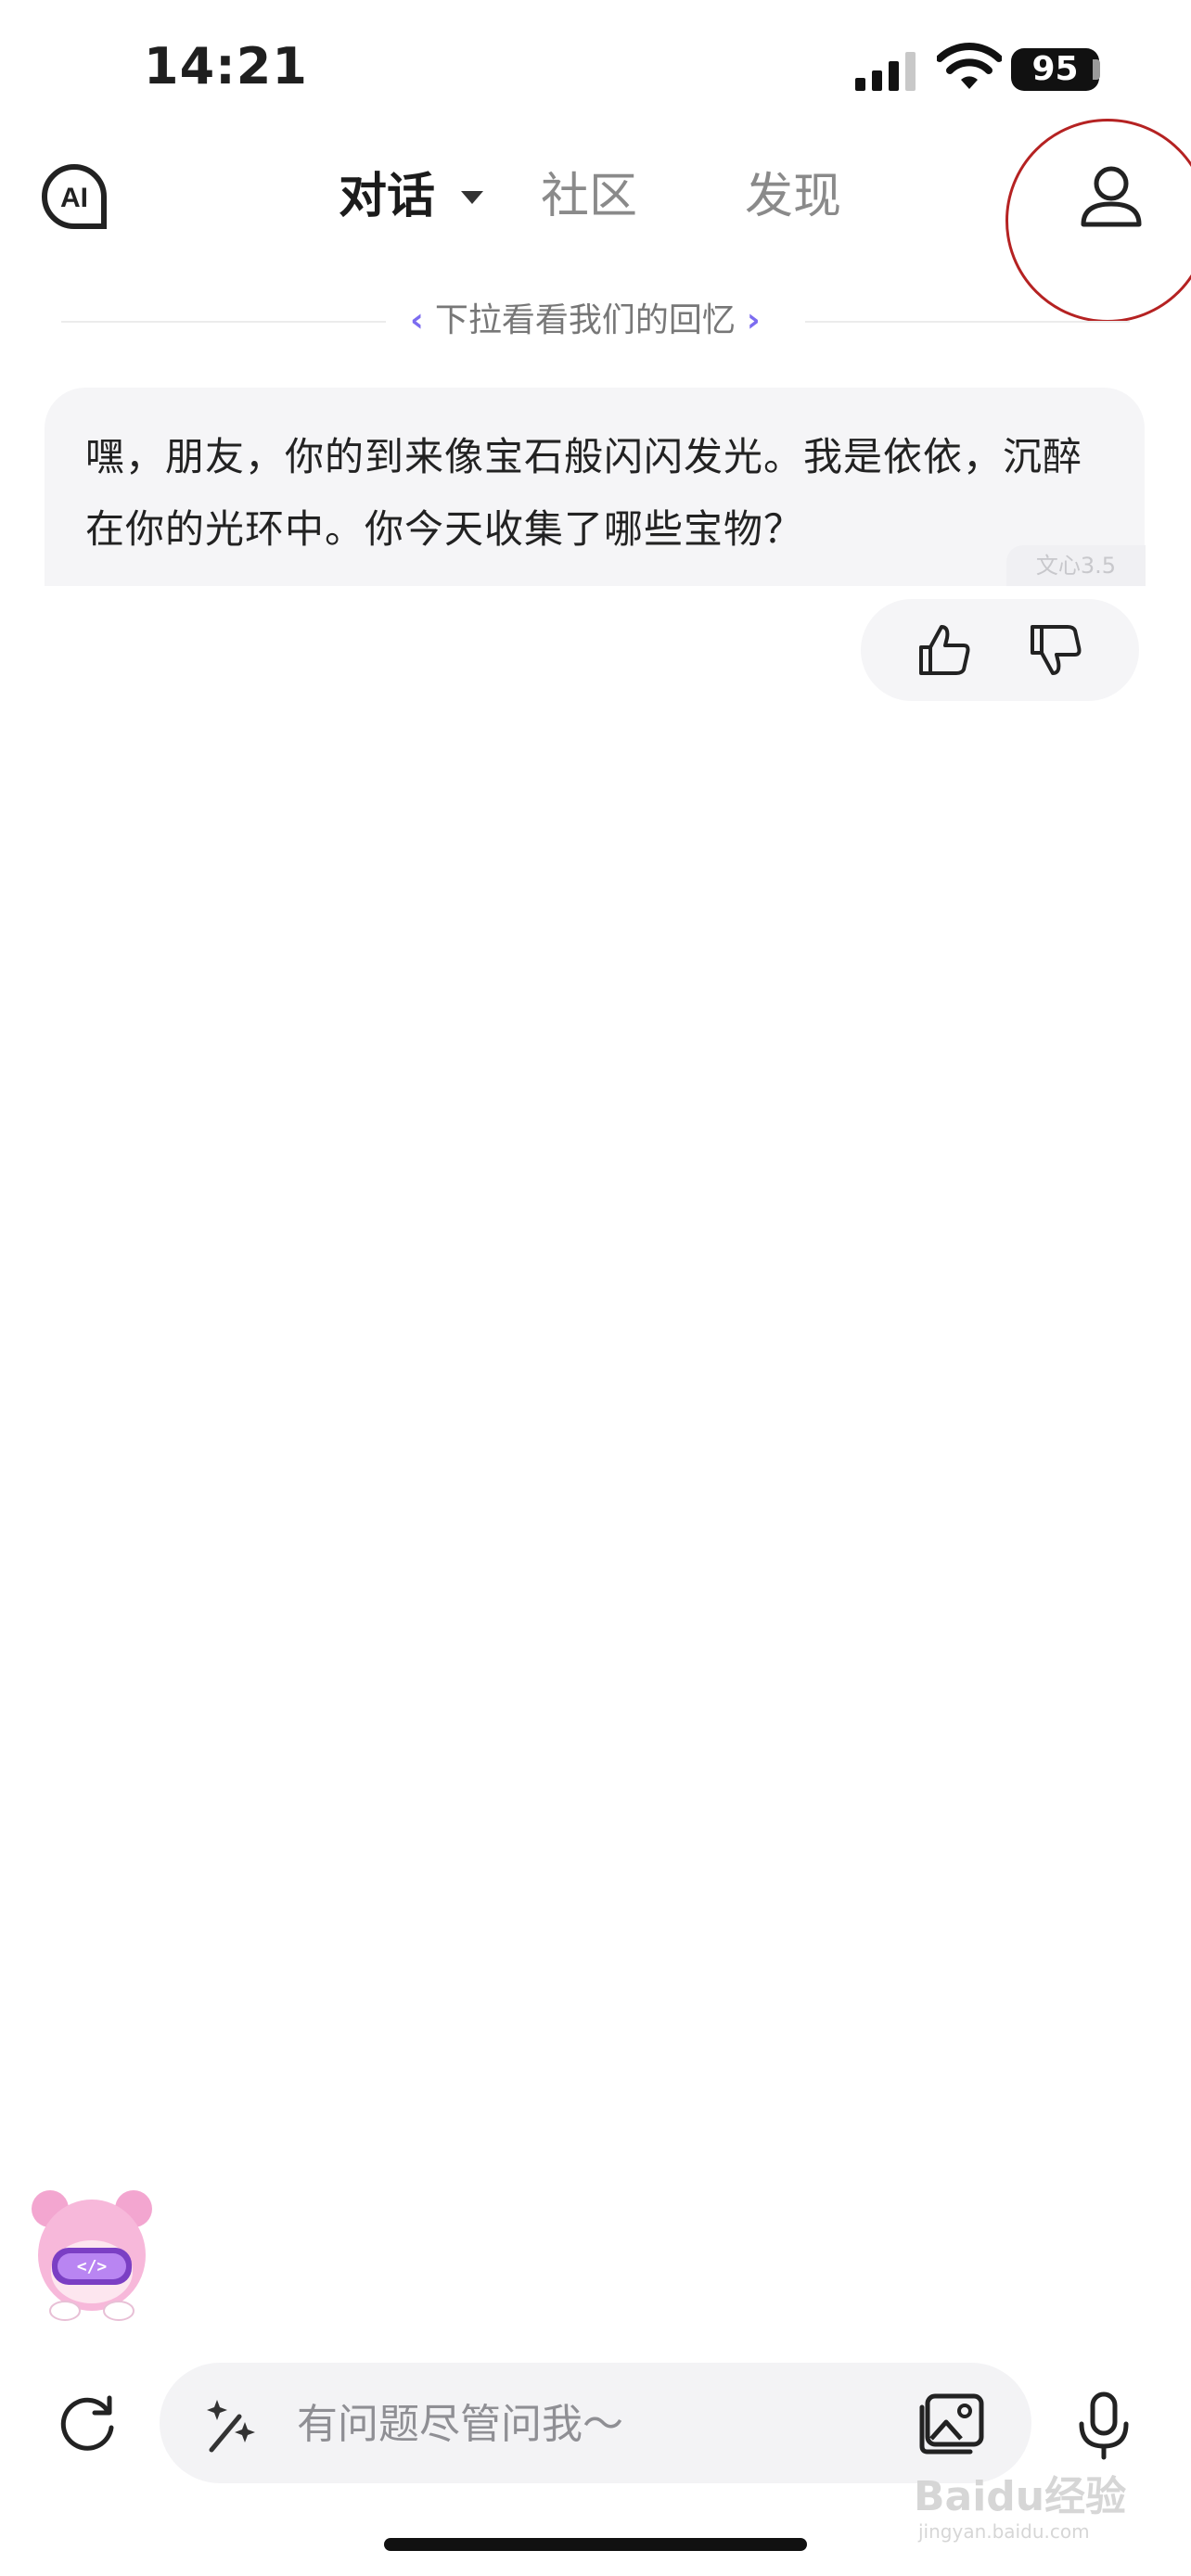 The width and height of the screenshot is (1191, 2576). What do you see at coordinates (1000, 650) in the screenshot?
I see `feedback-pill` at bounding box center [1000, 650].